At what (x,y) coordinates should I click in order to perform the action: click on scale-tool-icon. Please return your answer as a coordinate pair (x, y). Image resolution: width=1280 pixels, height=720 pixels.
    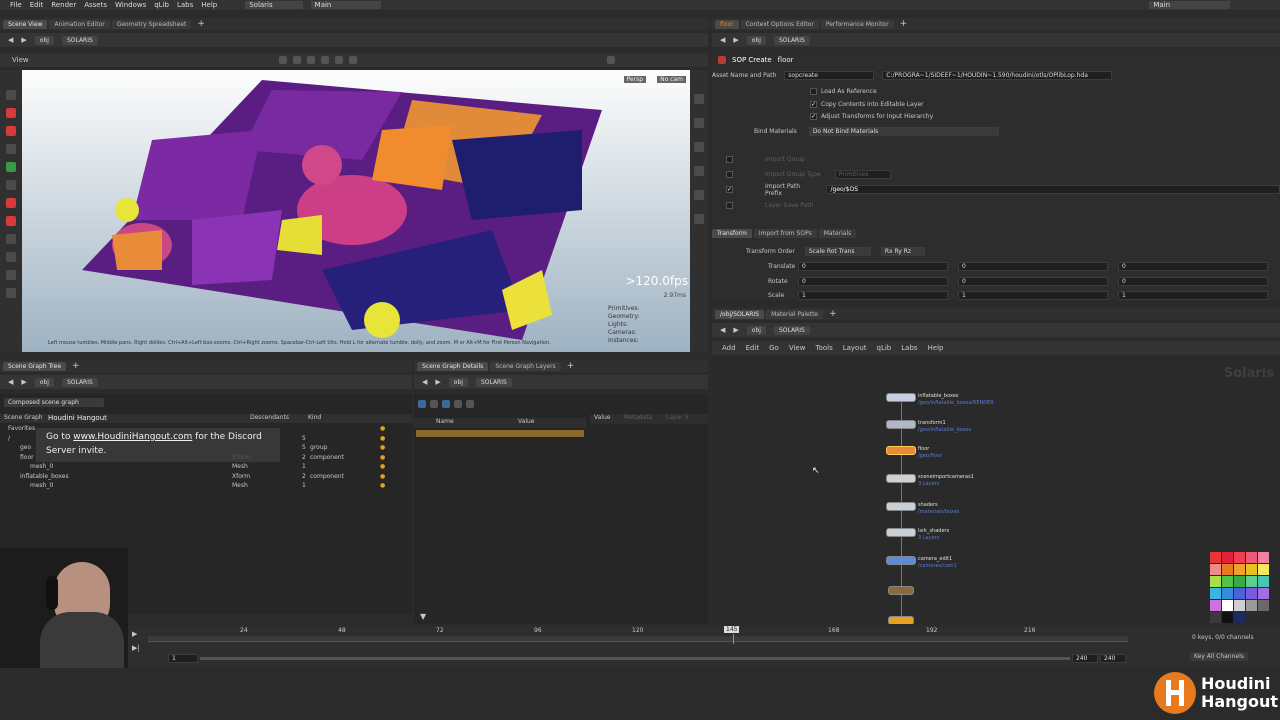
    Looking at the image, I should click on (11, 203).